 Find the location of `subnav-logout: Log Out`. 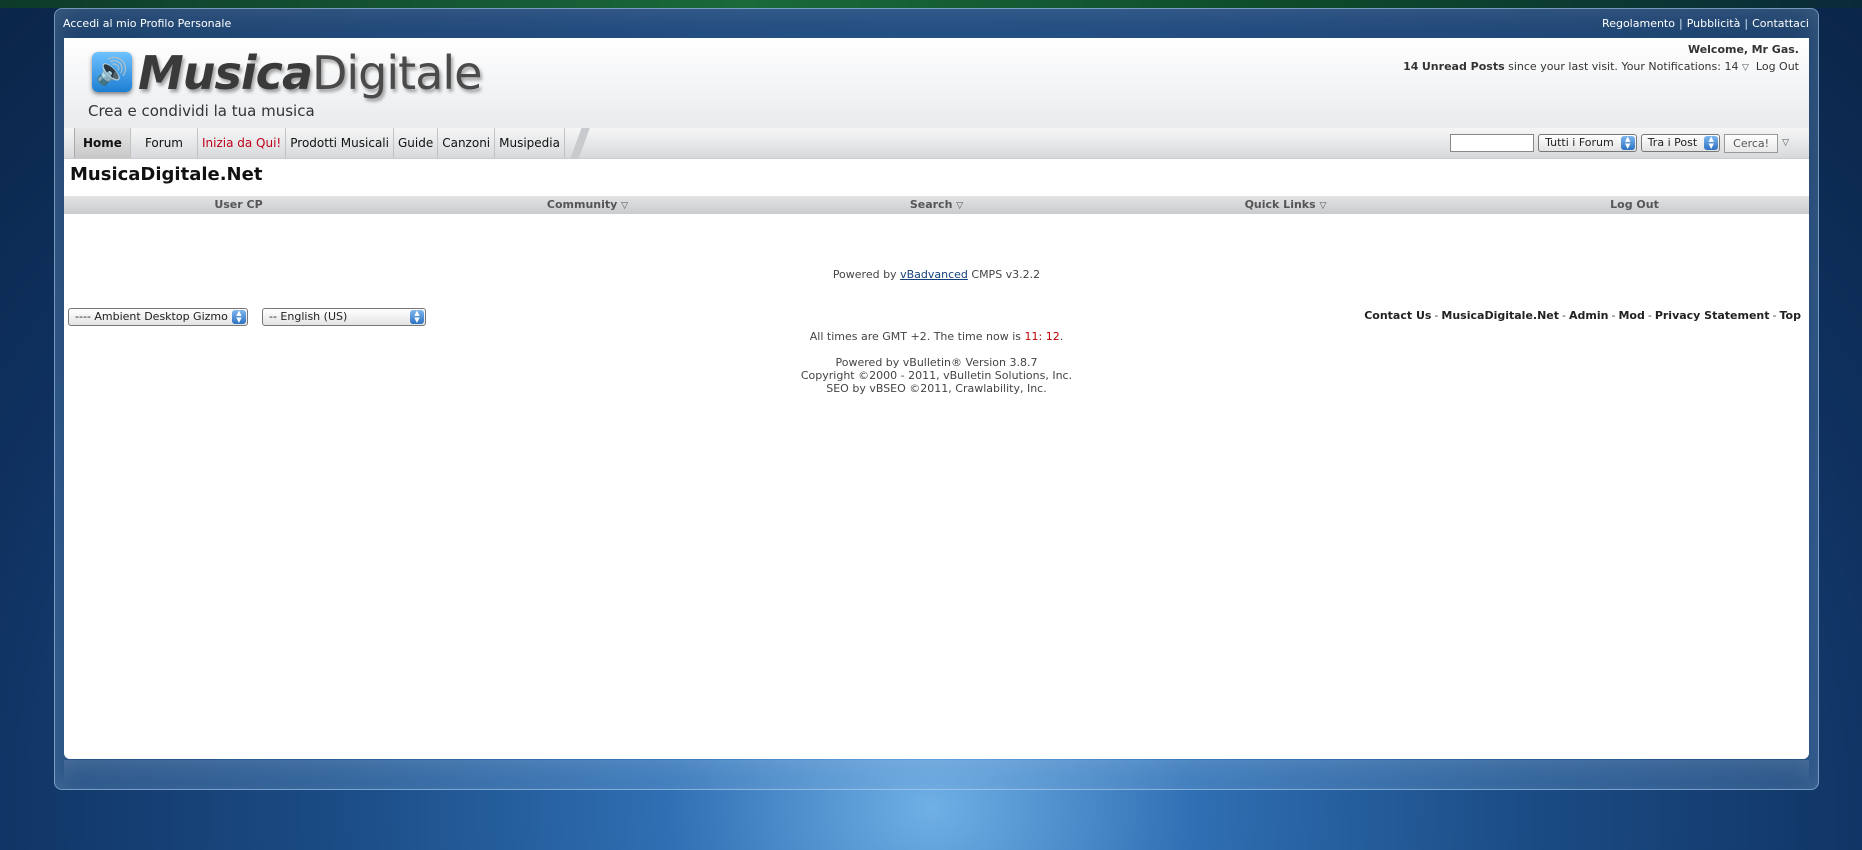

subnav-logout: Log Out is located at coordinates (1634, 205).